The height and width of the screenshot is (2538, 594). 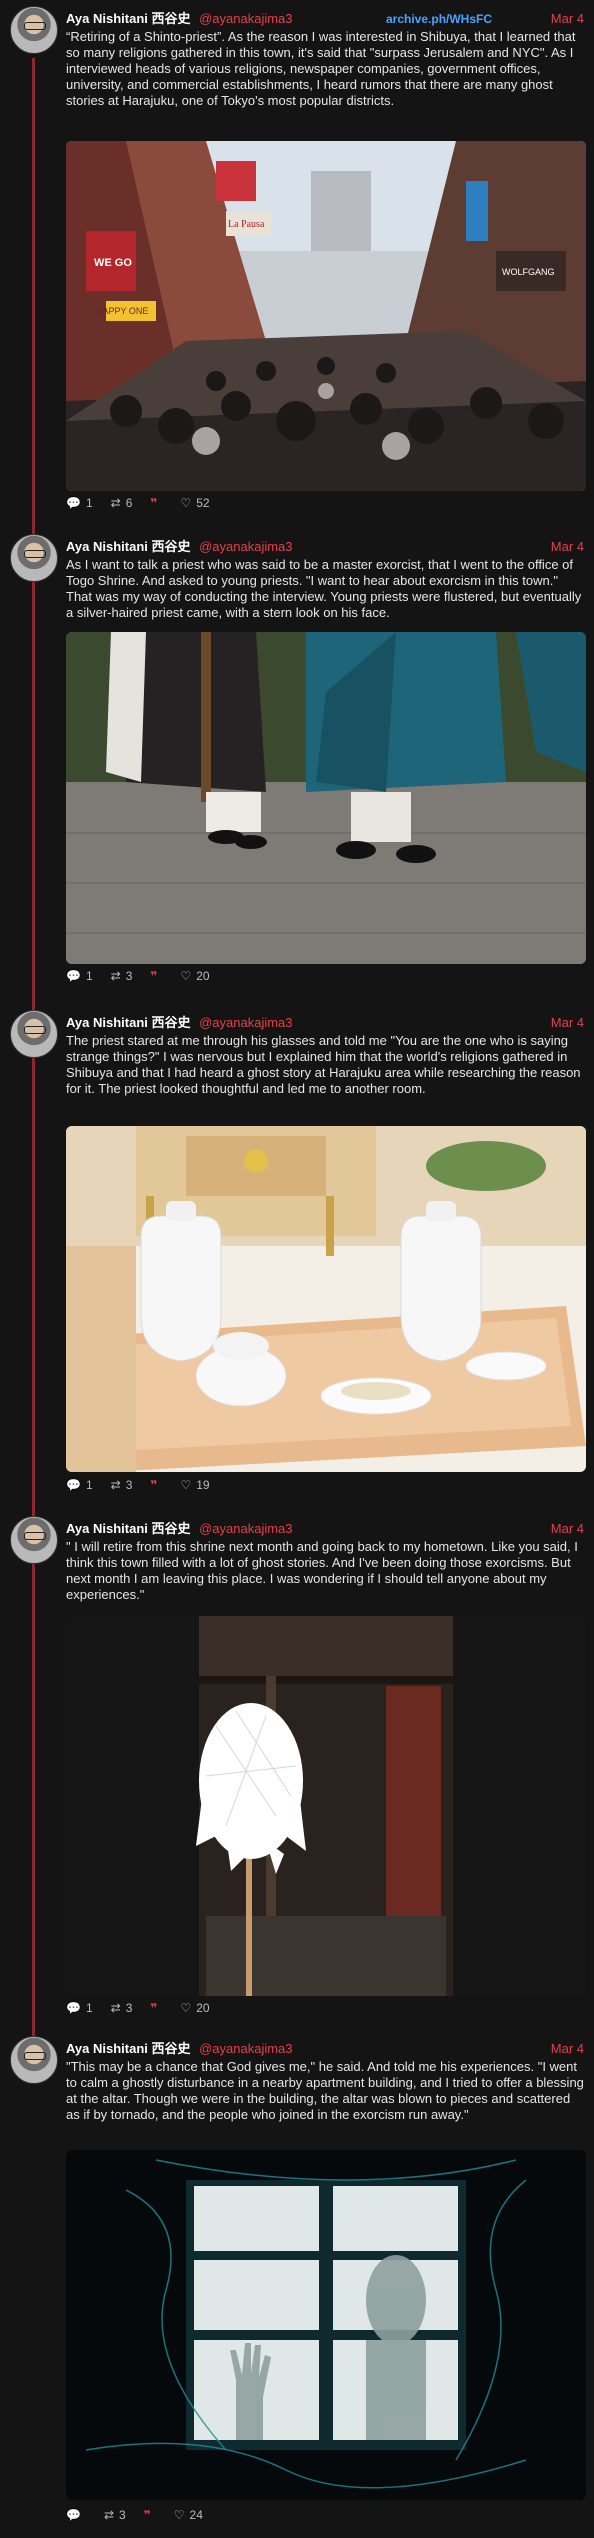 What do you see at coordinates (188, 2515) in the screenshot?
I see `like-button: ♡ 24` at bounding box center [188, 2515].